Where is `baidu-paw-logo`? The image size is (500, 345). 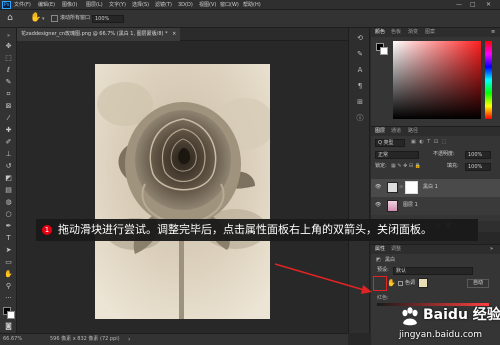
baidu-paw-logo is located at coordinates (410, 316).